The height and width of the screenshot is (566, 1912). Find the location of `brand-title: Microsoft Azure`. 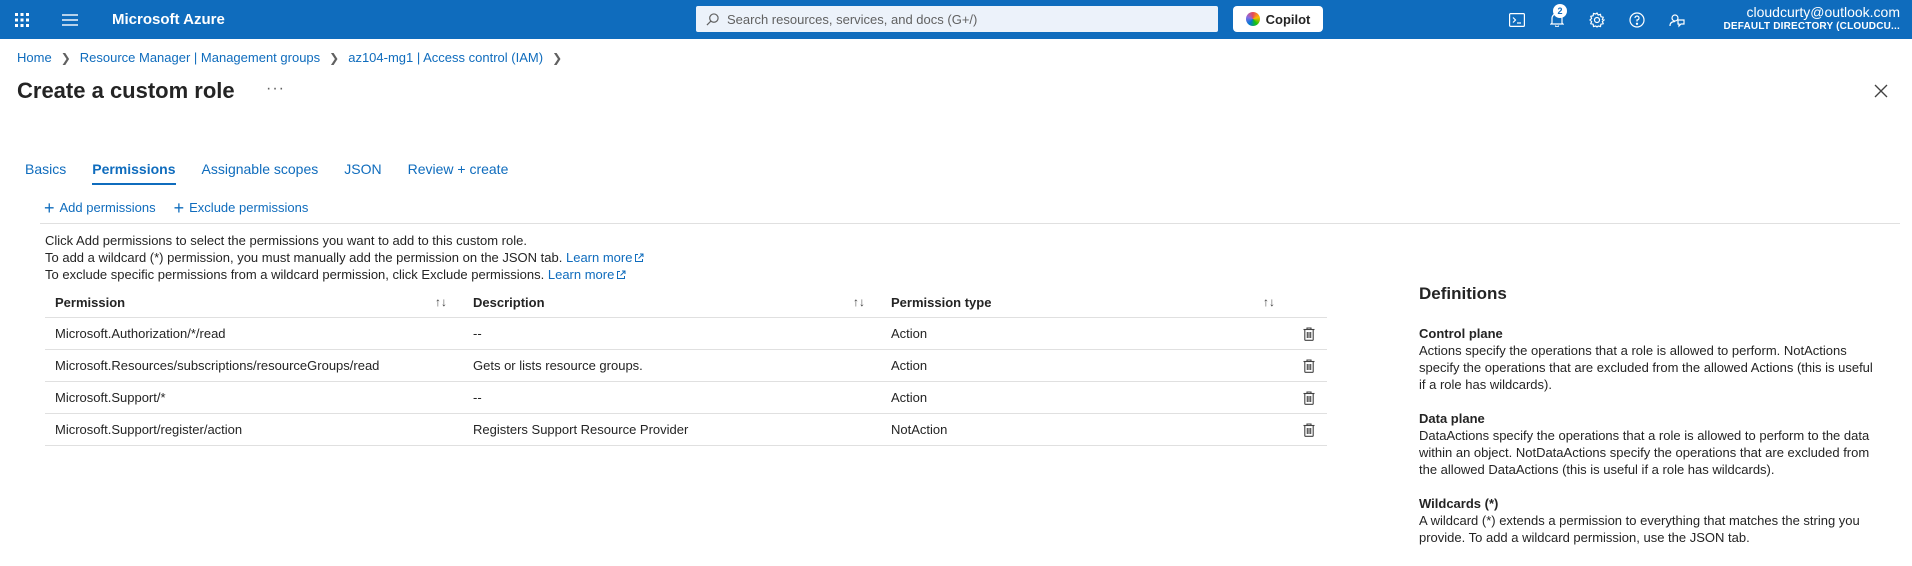

brand-title: Microsoft Azure is located at coordinates (168, 19).